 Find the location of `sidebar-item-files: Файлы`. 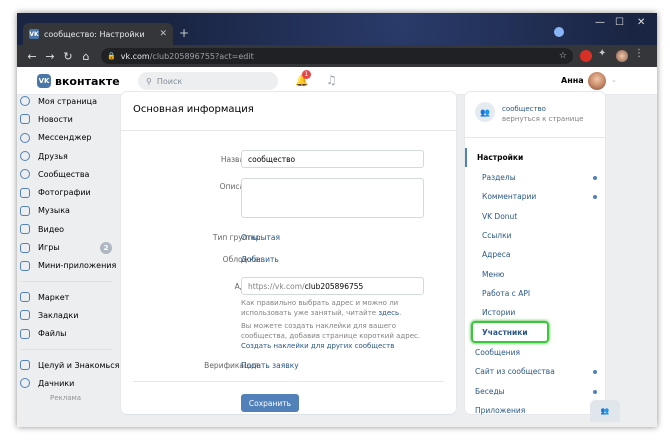

sidebar-item-files: Файлы is located at coordinates (70, 334).